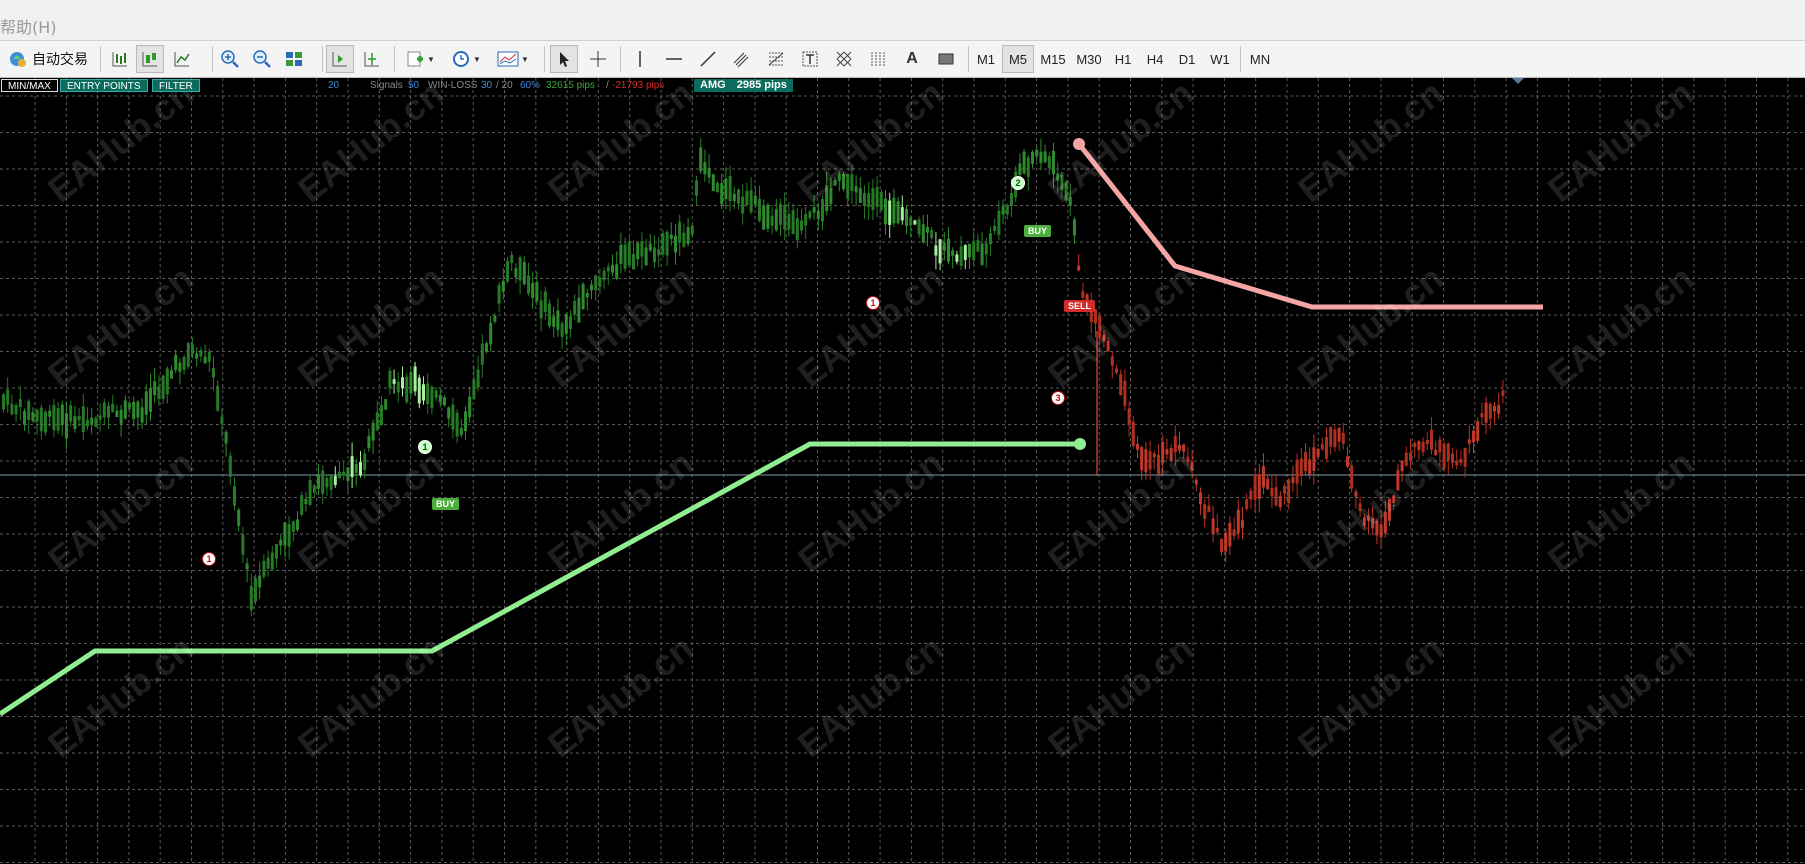 The width and height of the screenshot is (1805, 864). I want to click on autoscroll-button, so click(372, 59).